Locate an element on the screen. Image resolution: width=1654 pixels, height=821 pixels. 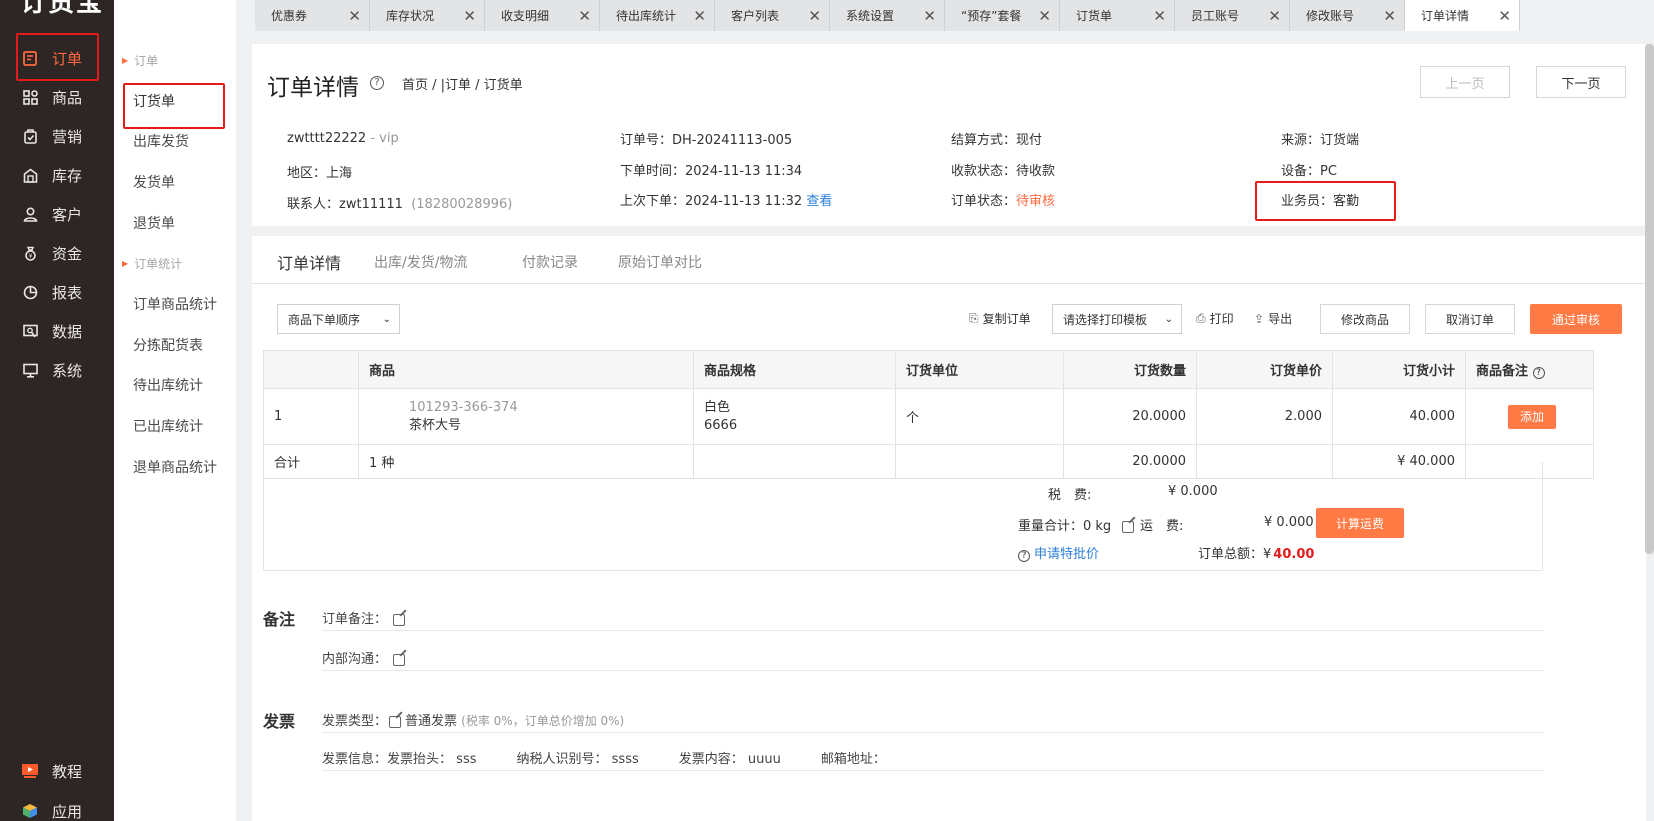
tab-prepaid: “预存”套餐 ✕ is located at coordinates (1002, 15).